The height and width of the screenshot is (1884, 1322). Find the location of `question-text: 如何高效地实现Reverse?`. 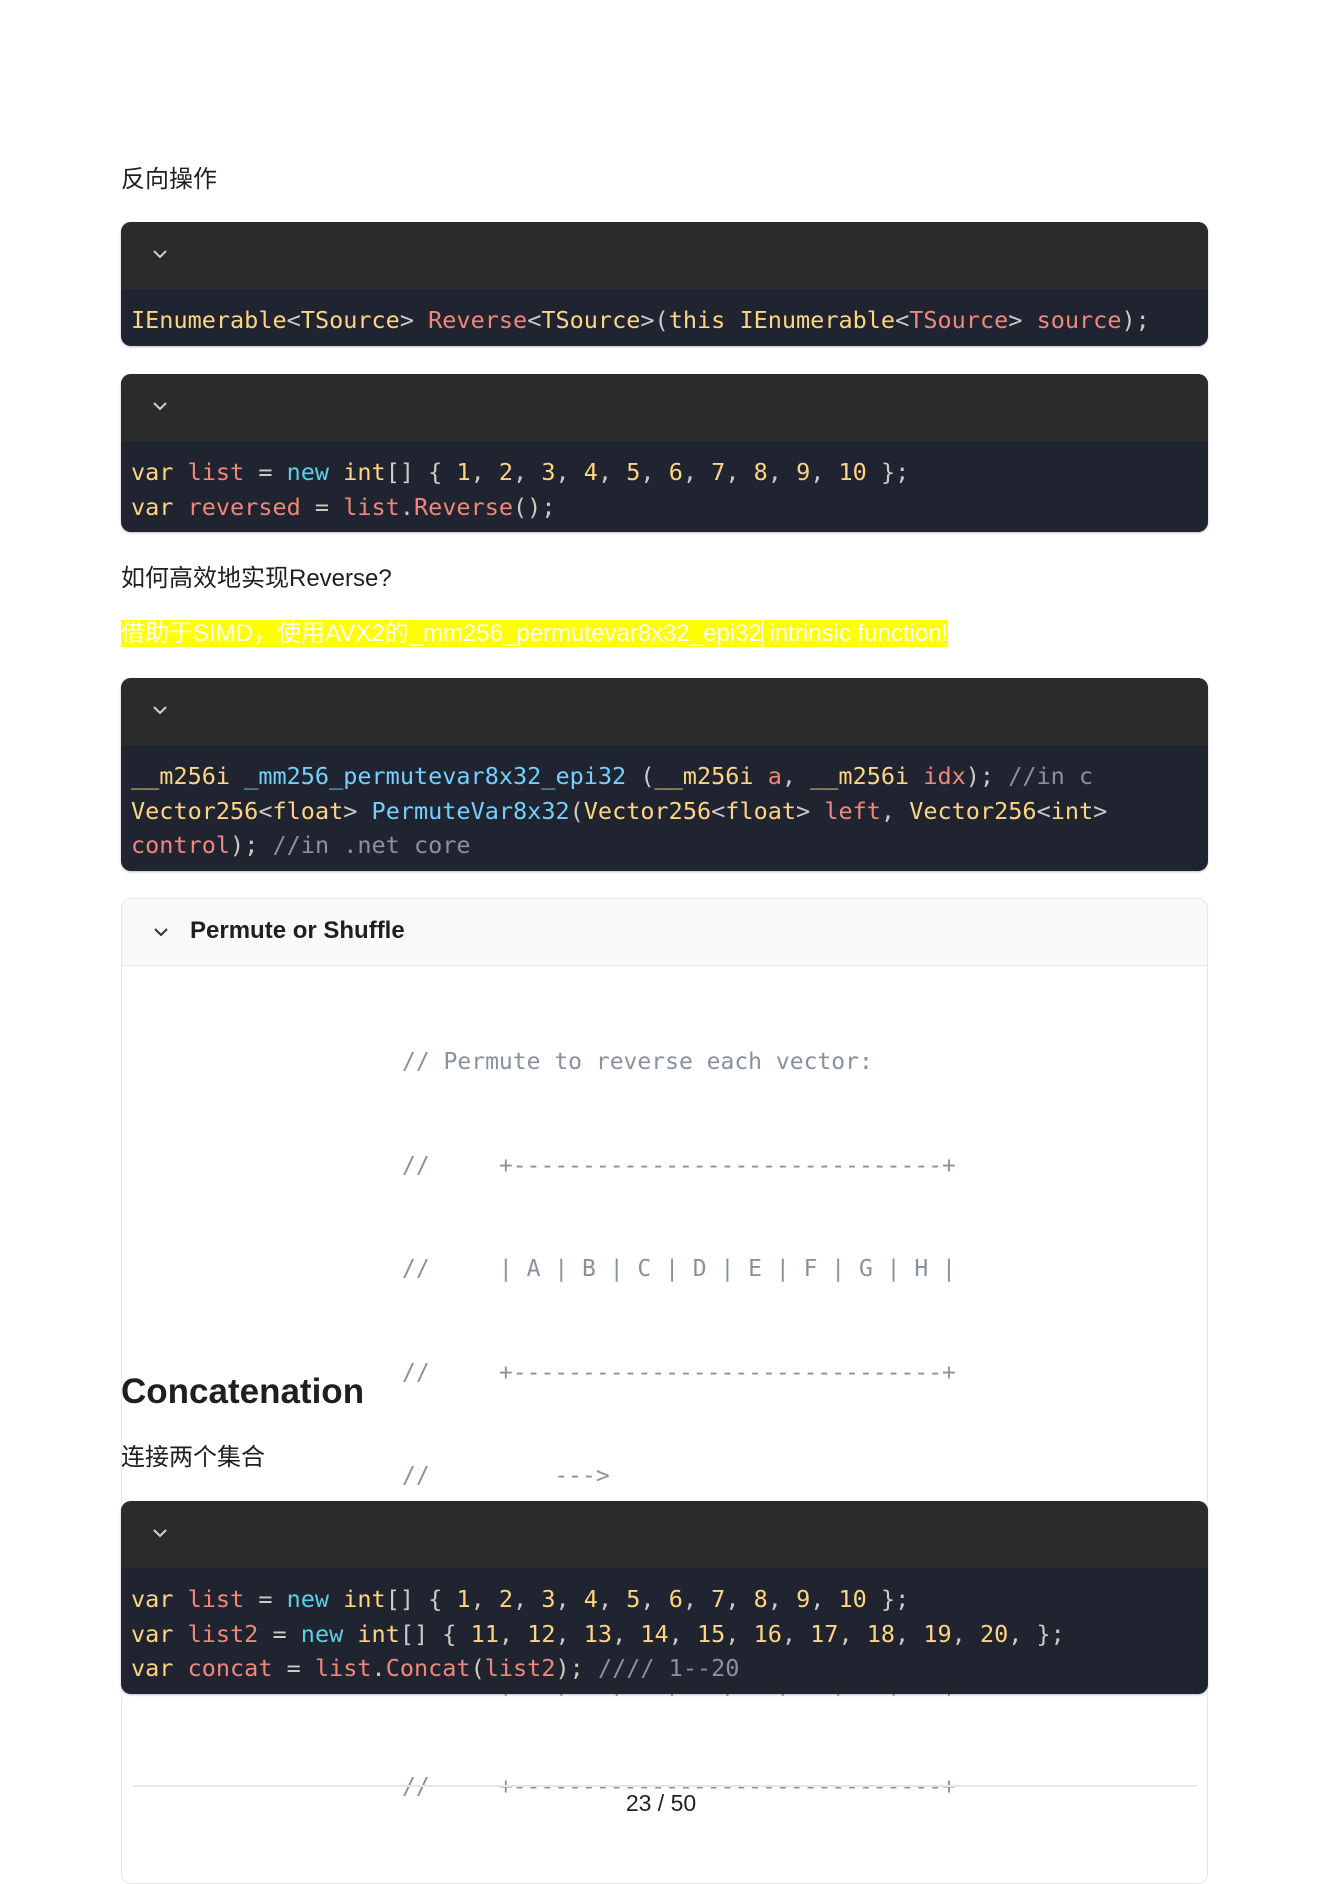

question-text: 如何高效地实现Reverse? is located at coordinates (256, 578).